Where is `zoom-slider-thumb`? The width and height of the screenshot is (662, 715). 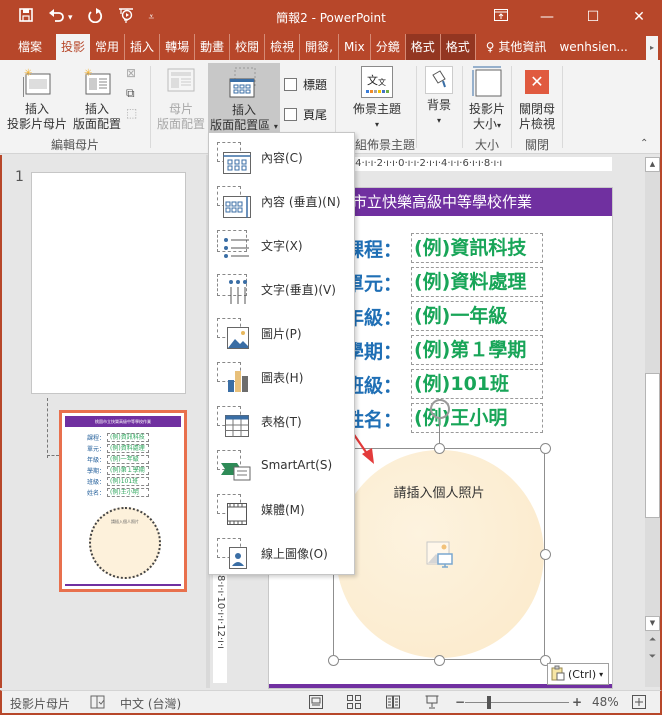
zoom-slider-thumb is located at coordinates (489, 702).